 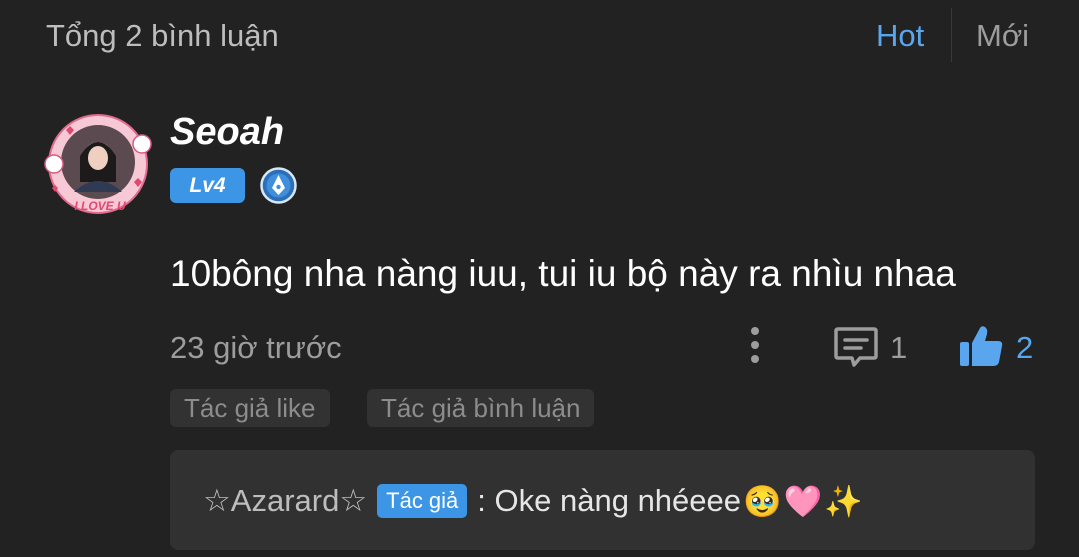 I want to click on comments-header: Tổng 2 bình luận Hot Mới, so click(x=539, y=37).